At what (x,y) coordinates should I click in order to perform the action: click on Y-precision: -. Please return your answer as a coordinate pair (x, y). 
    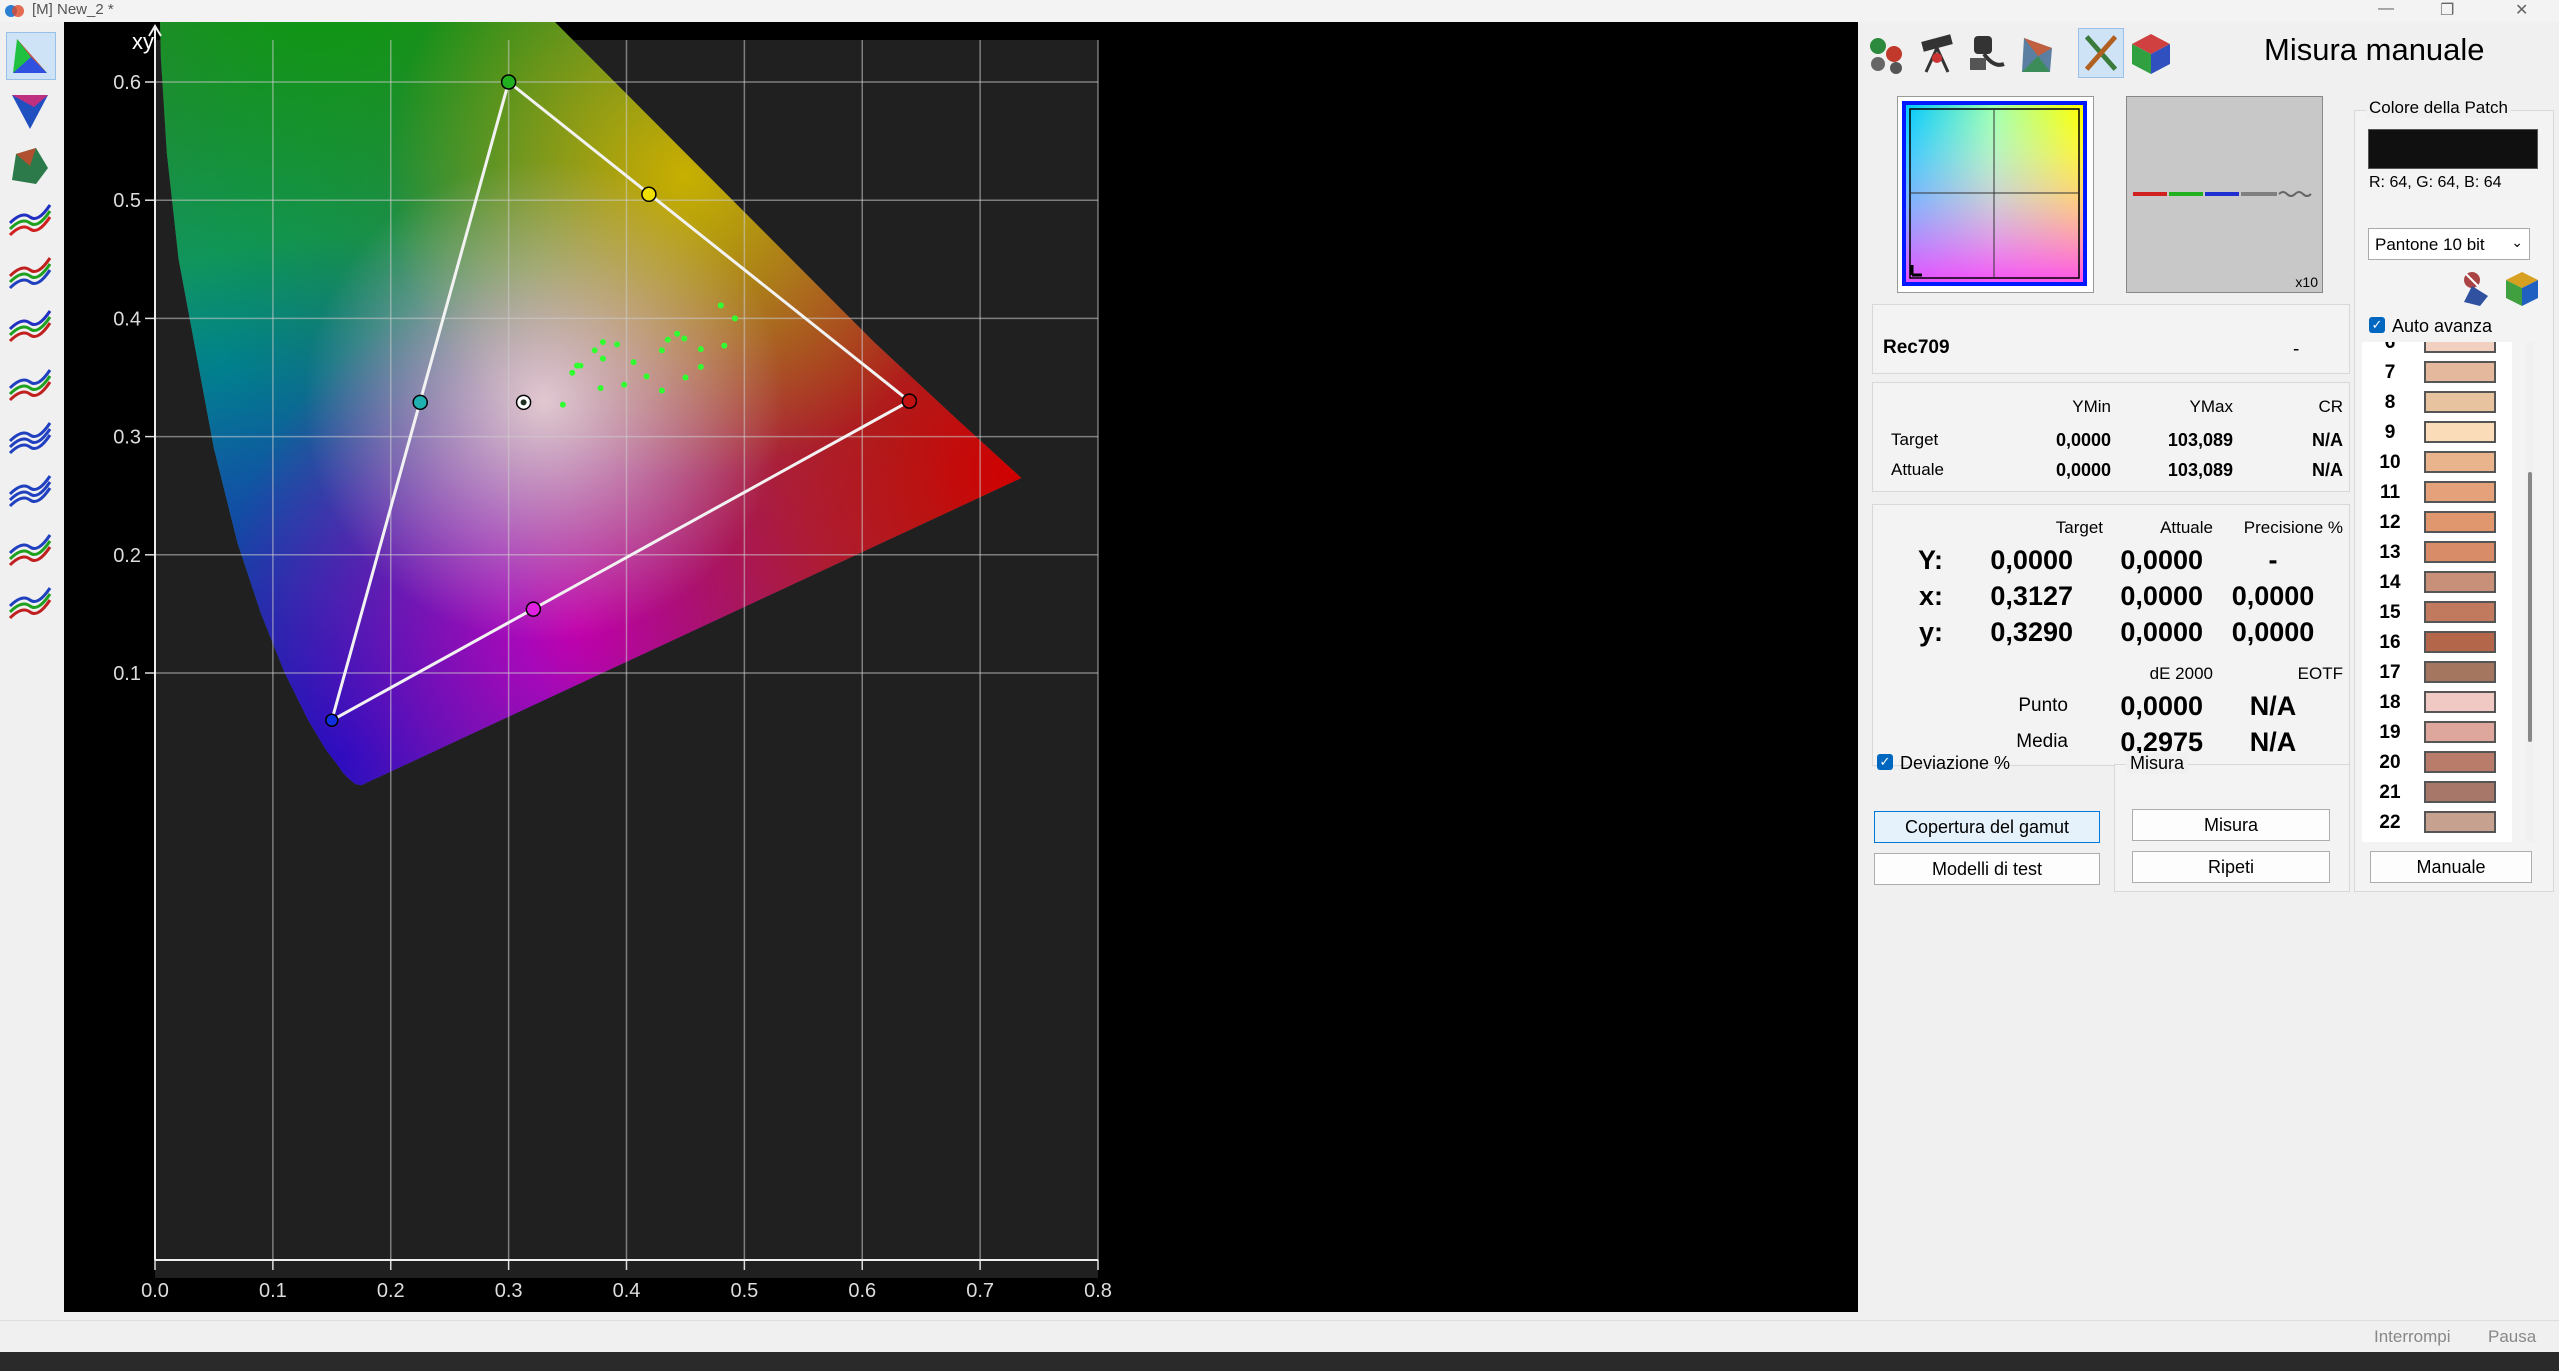
    Looking at the image, I should click on (2273, 560).